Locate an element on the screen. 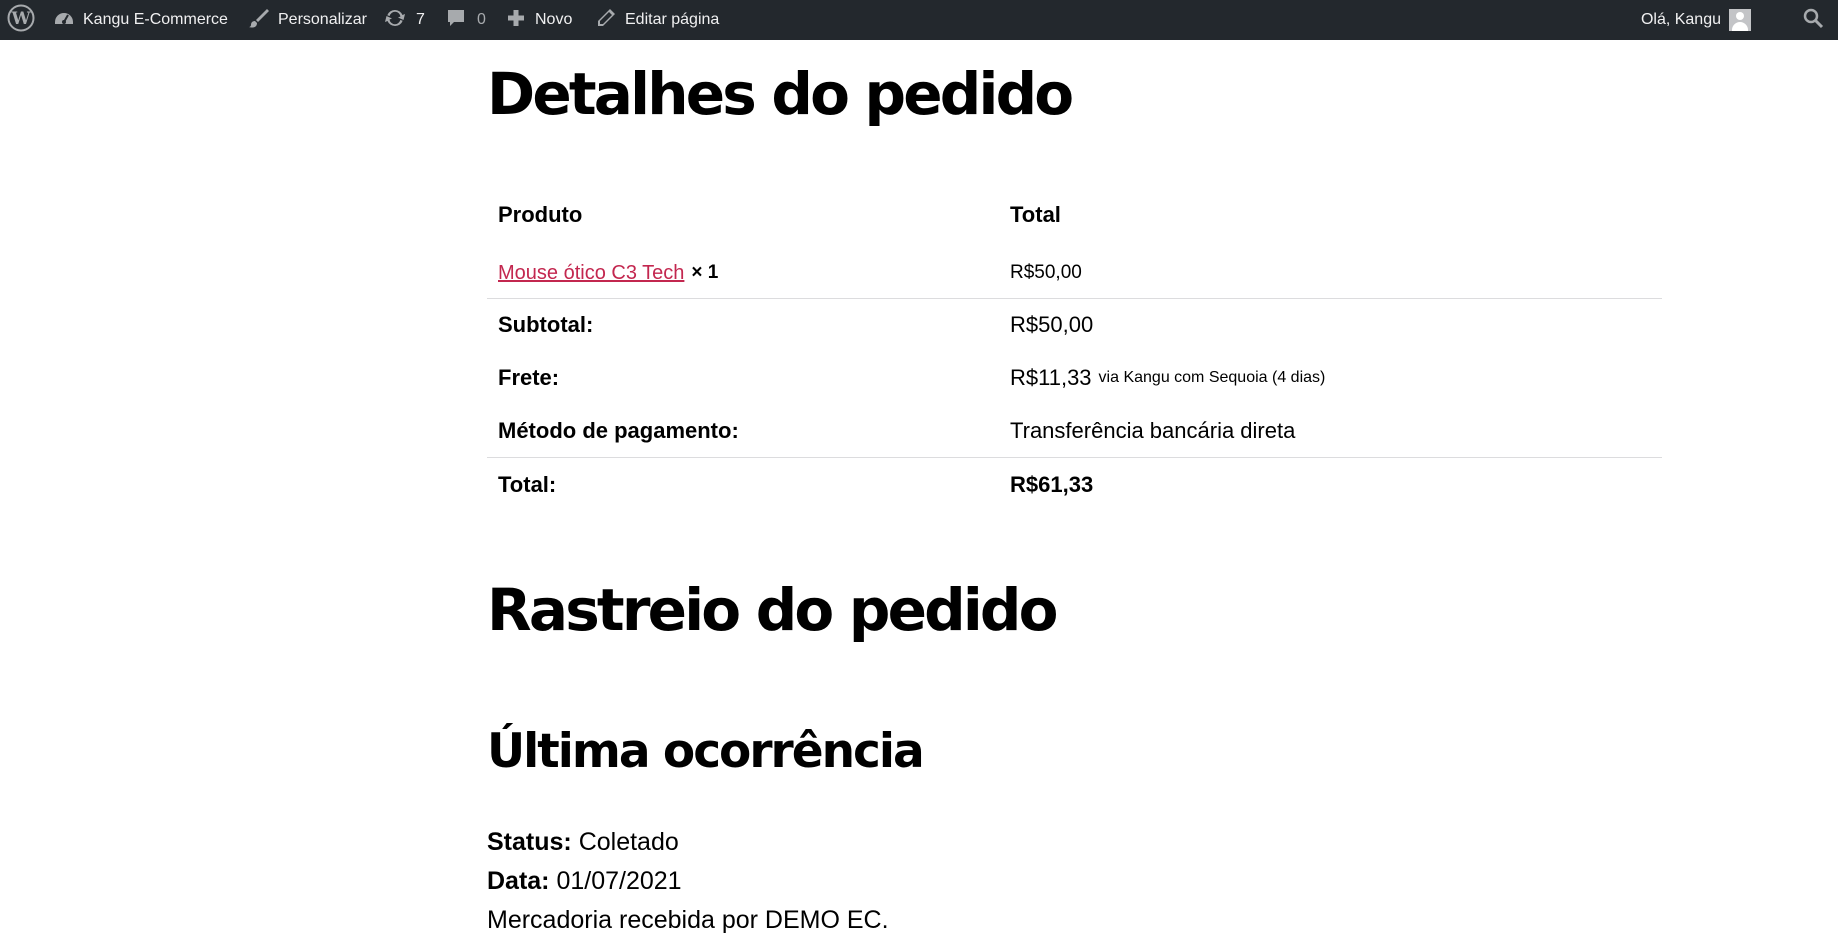 The image size is (1838, 942). status-value: Coletado is located at coordinates (628, 842).